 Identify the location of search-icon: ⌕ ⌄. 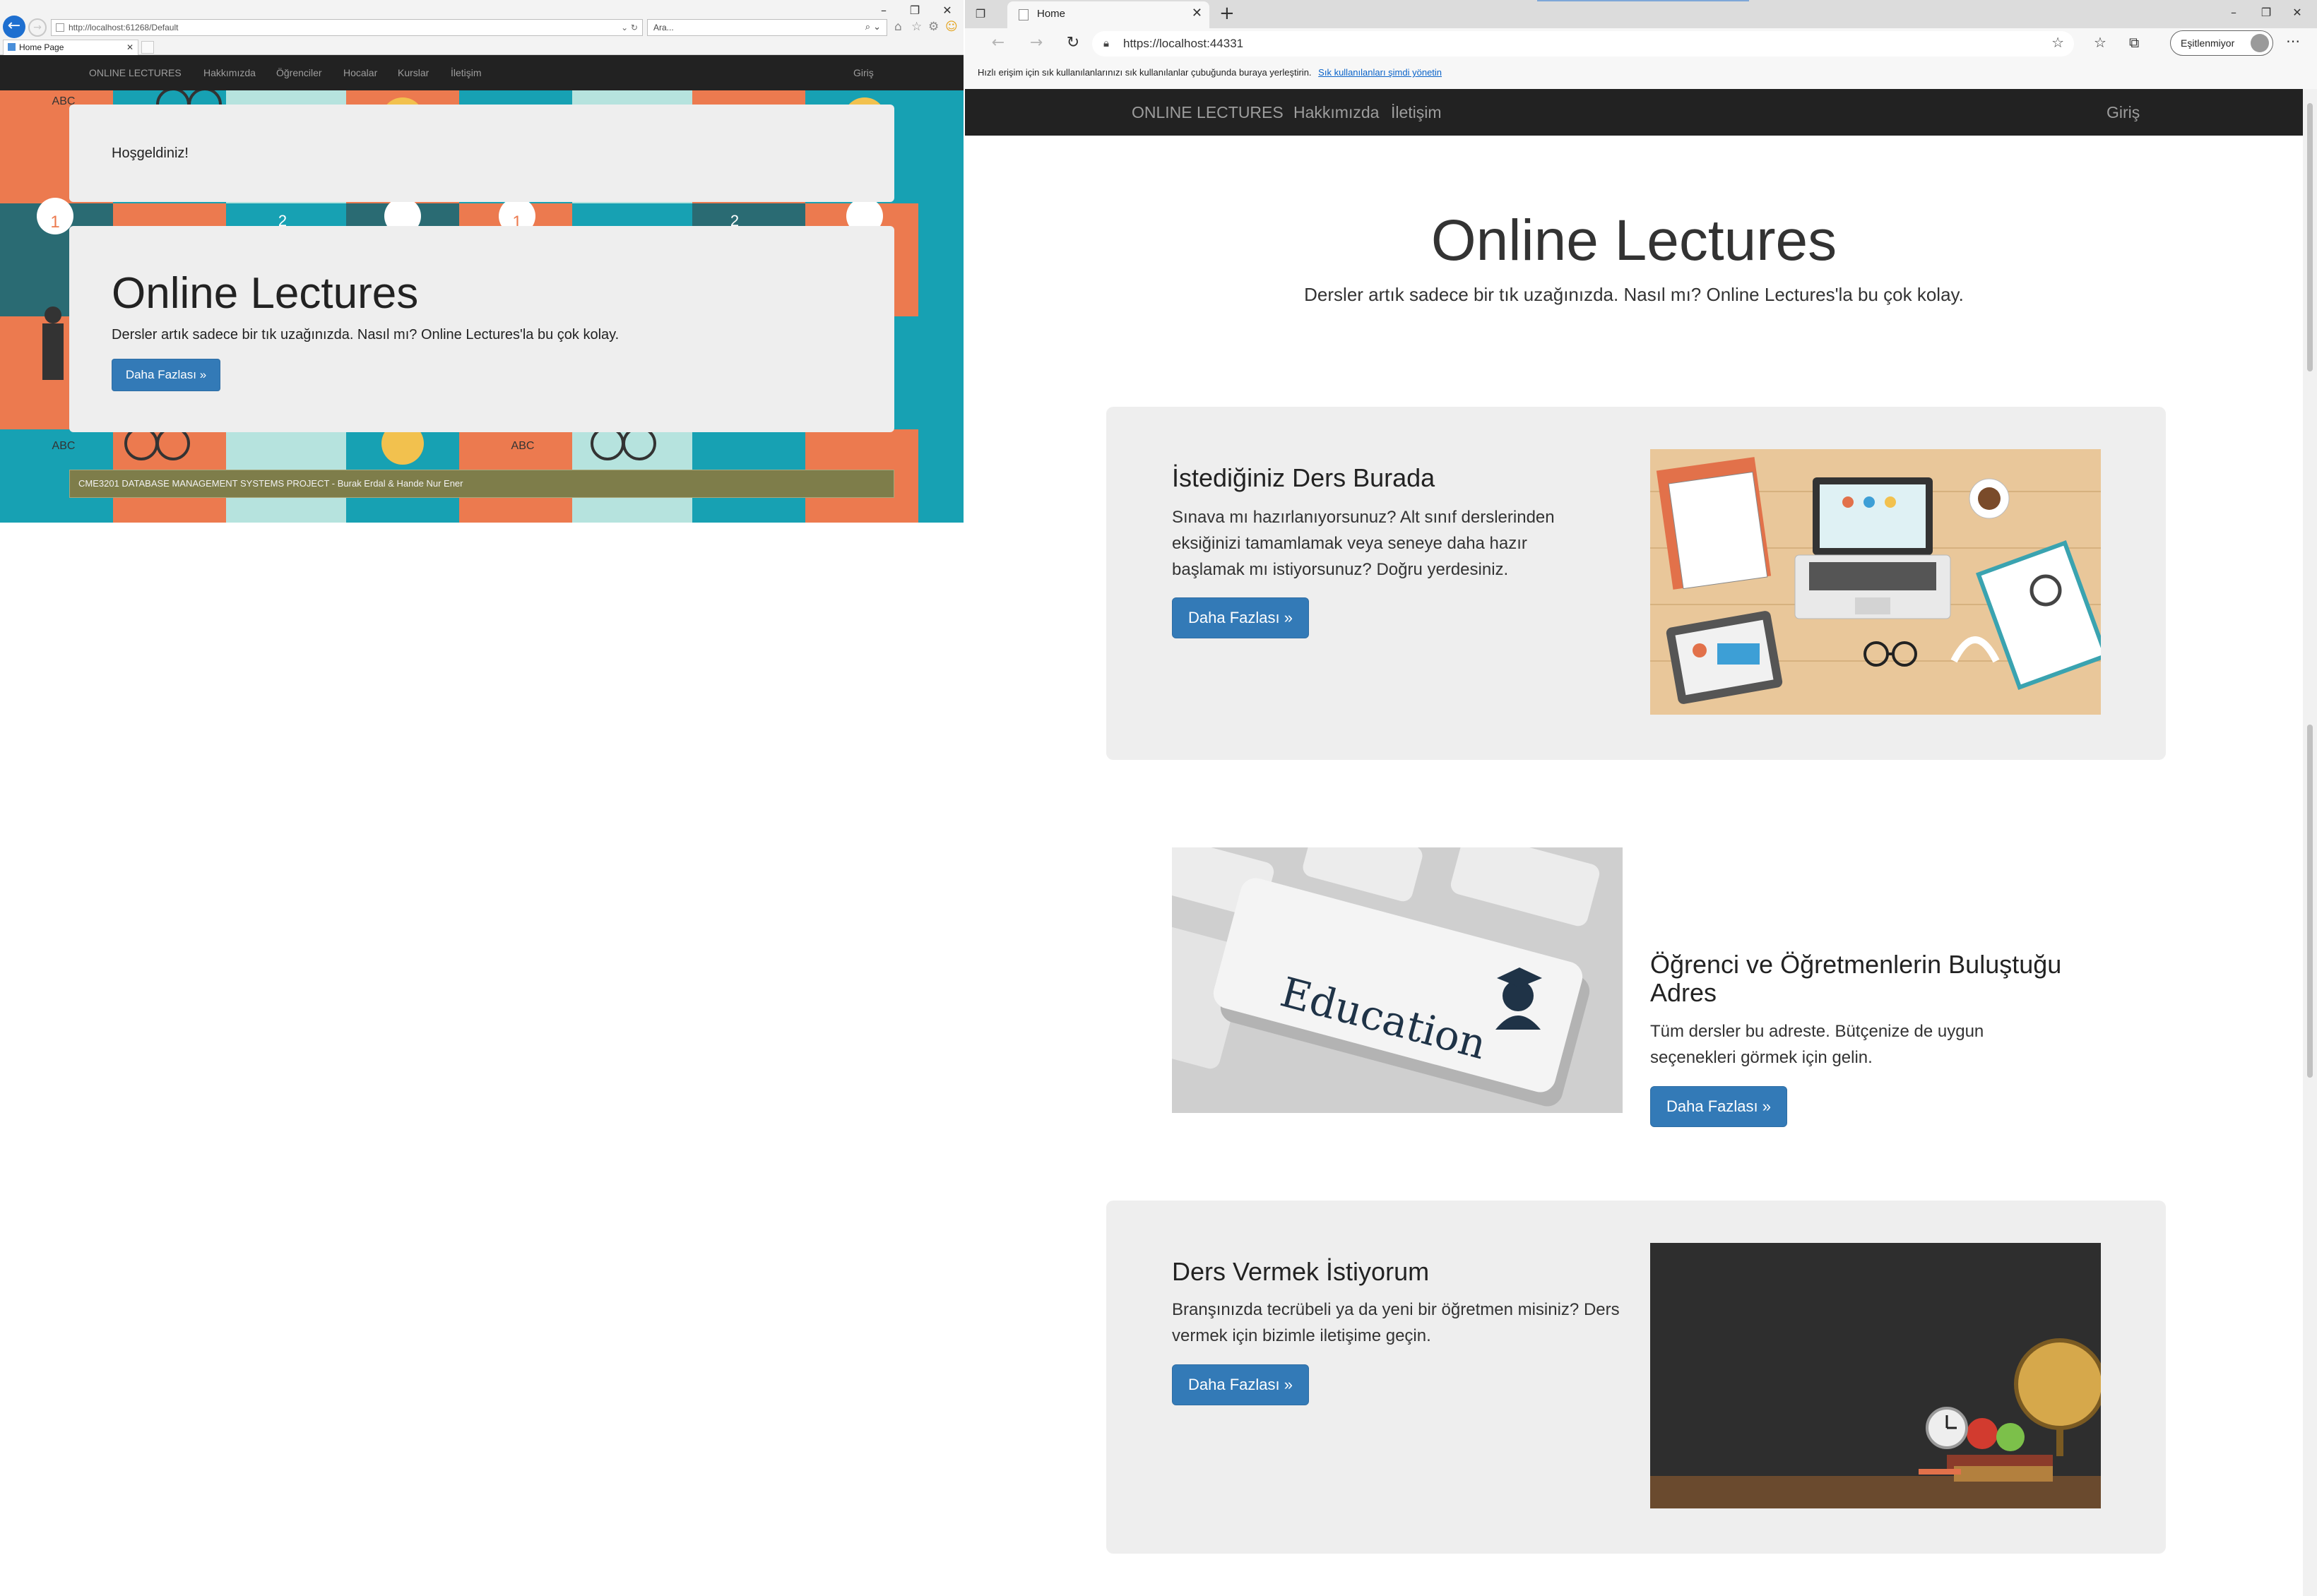
(873, 28).